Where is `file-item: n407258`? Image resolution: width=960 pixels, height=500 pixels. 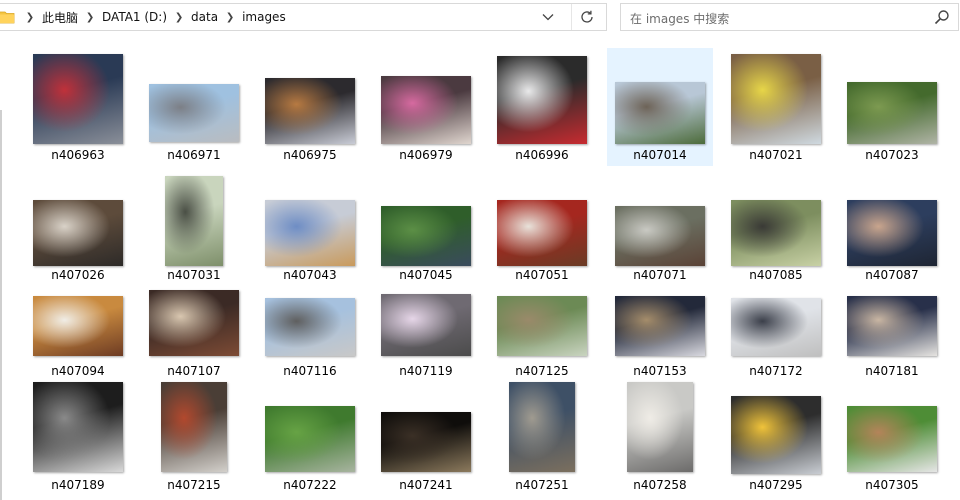
file-item: n407258 is located at coordinates (660, 441).